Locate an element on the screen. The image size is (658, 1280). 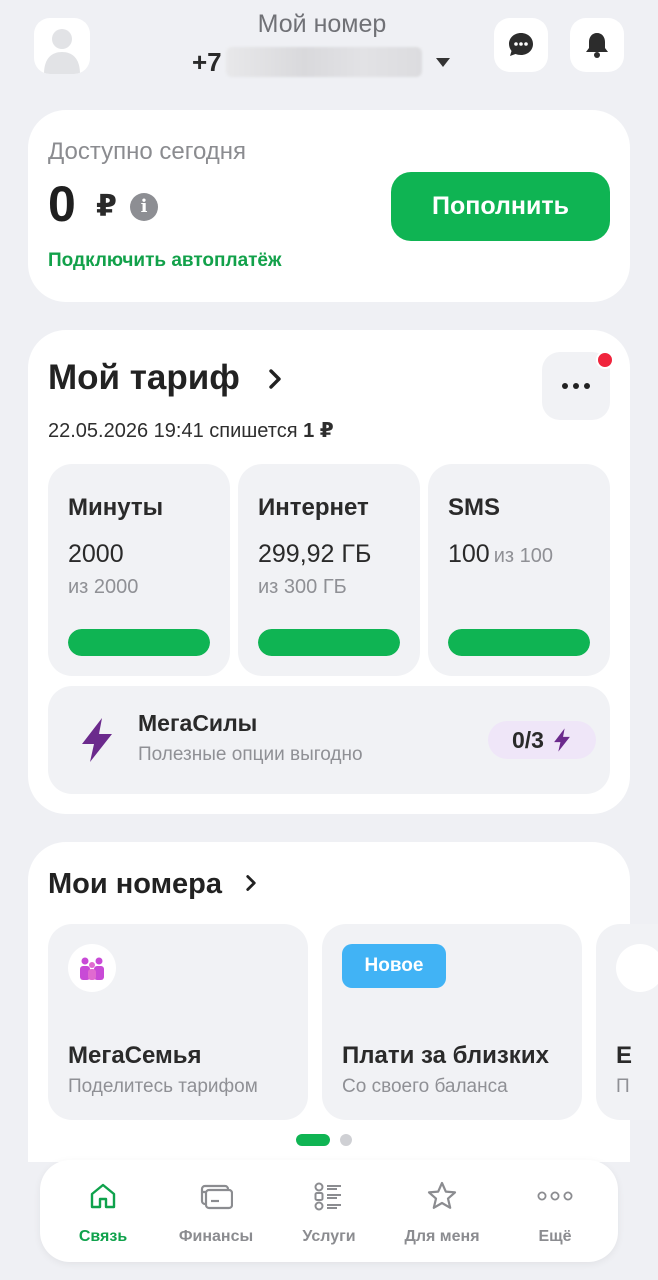
tile-value: 299,92 ГБ is located at coordinates (315, 554).